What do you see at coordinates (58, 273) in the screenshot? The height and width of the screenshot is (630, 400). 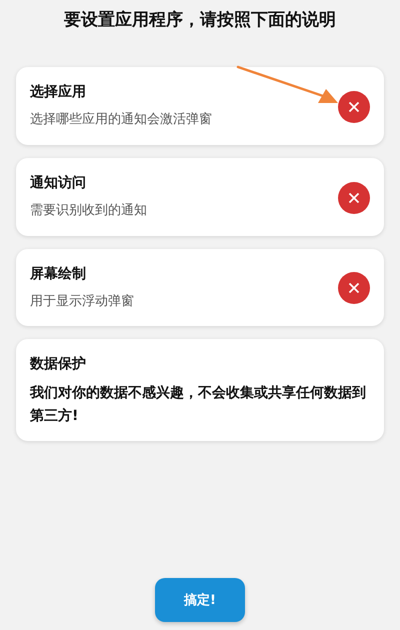 I see `card-title: 屏幕绘制` at bounding box center [58, 273].